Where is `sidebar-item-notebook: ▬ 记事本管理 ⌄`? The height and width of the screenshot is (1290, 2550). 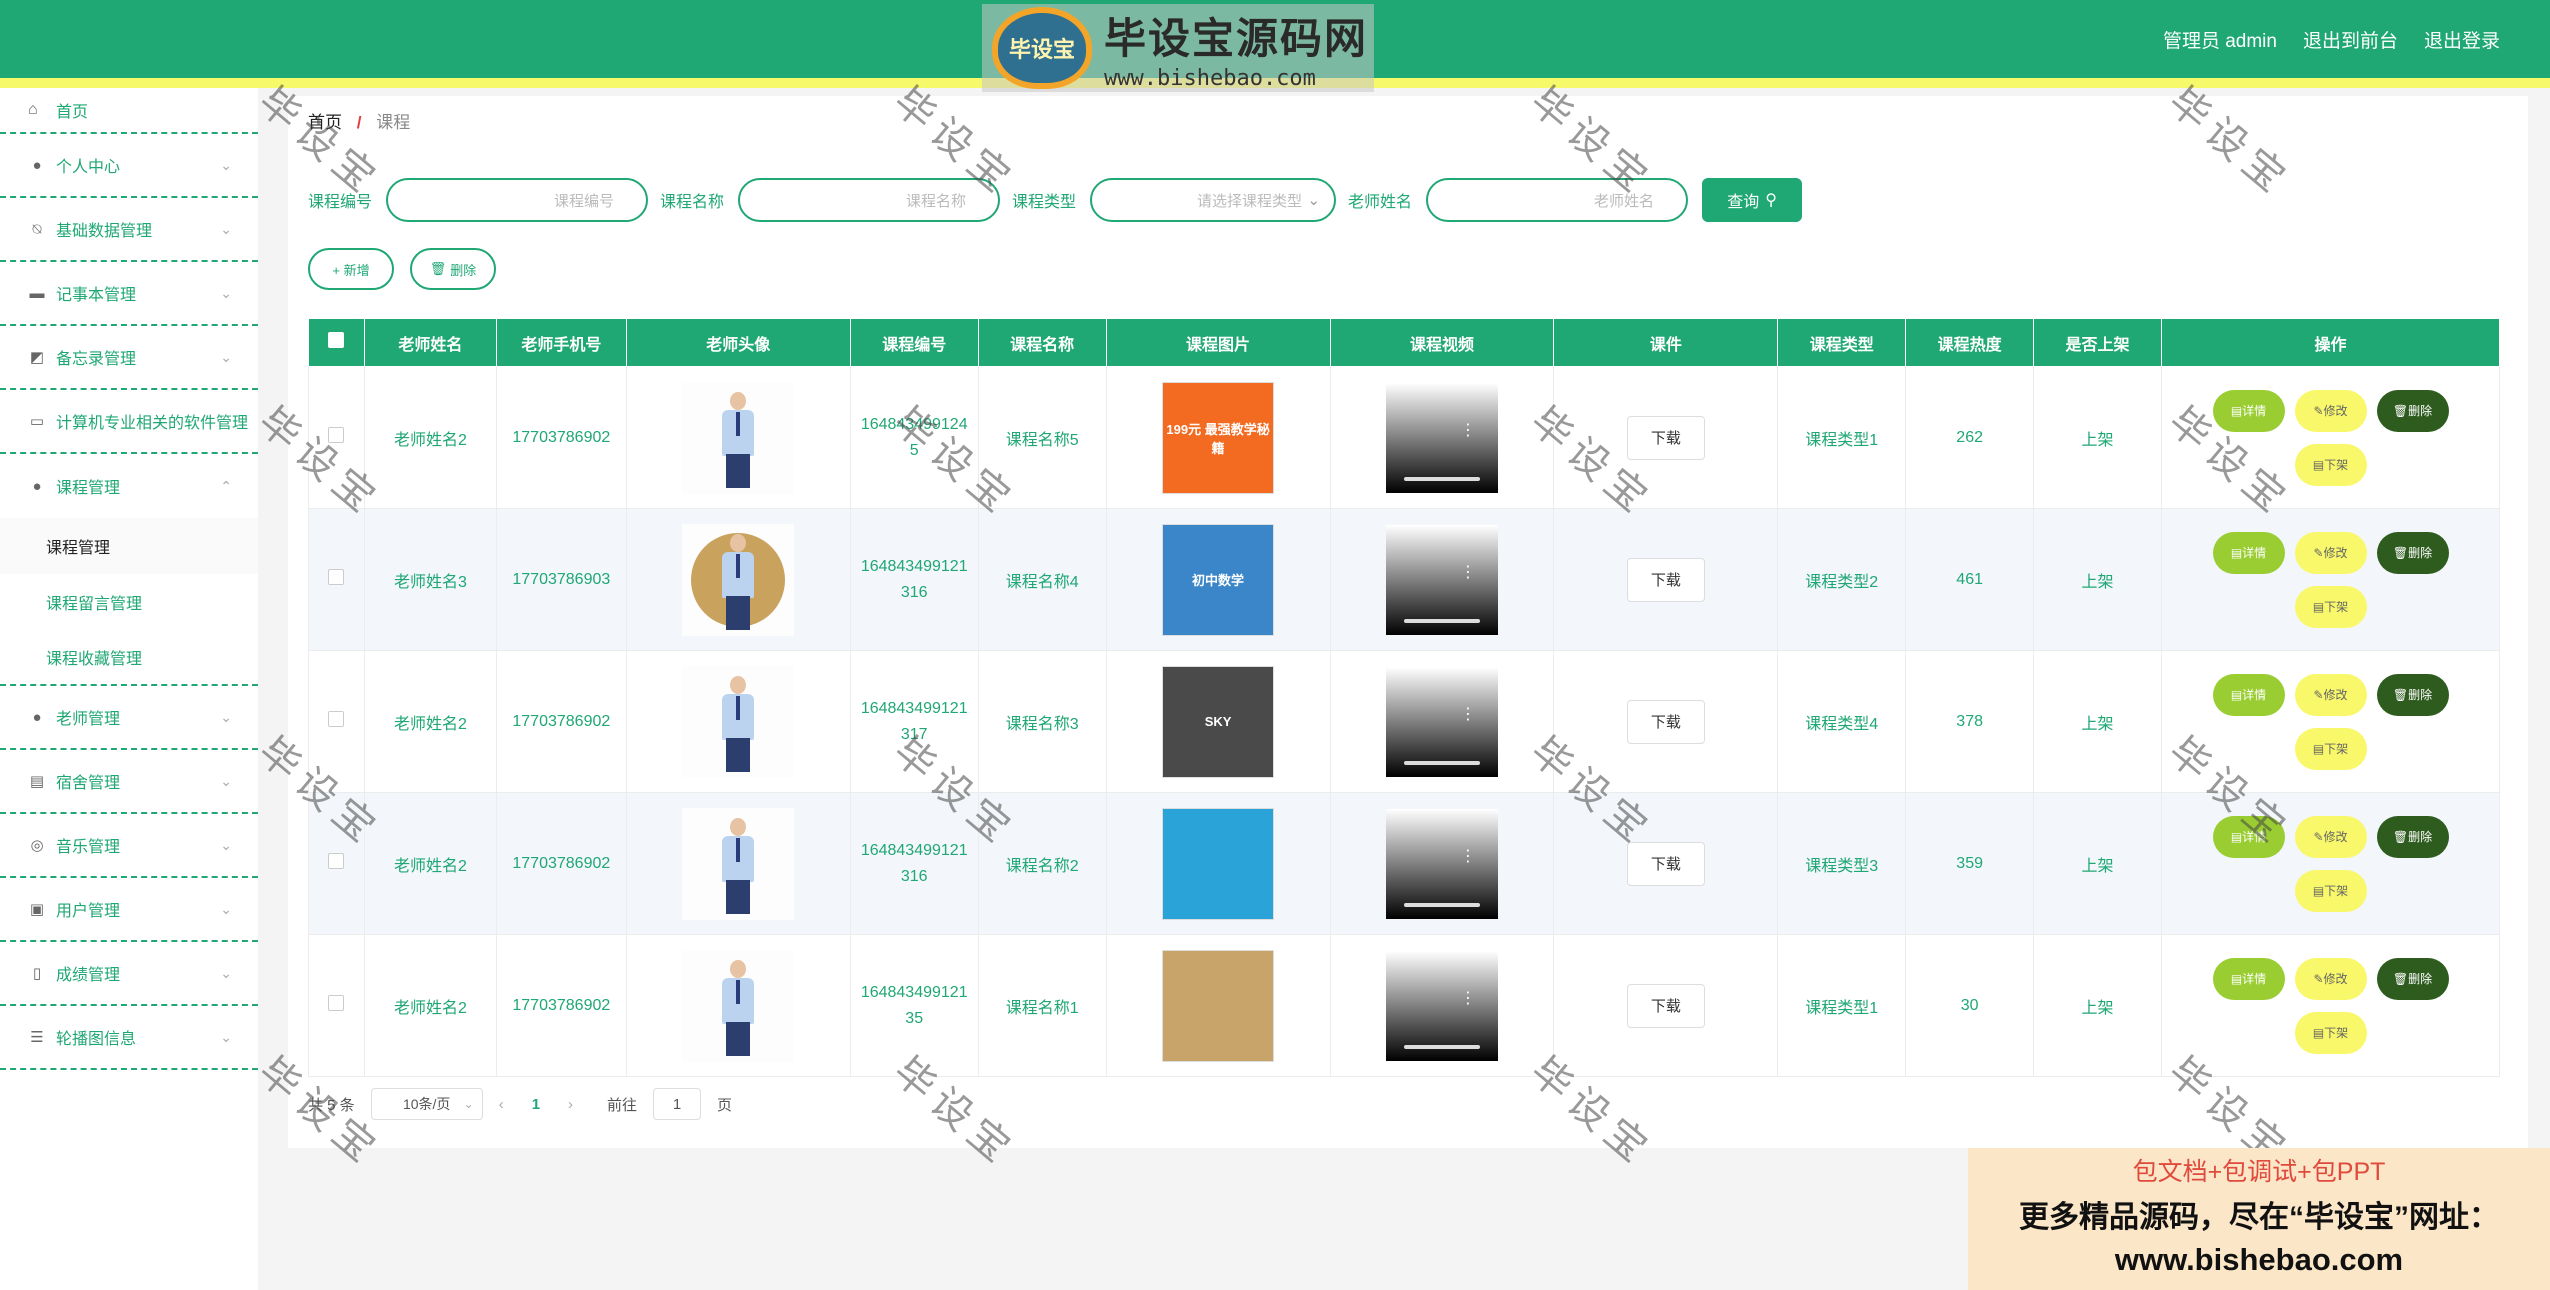
sidebar-item-notebook: ▬ 记事本管理 ⌄ is located at coordinates (129, 294).